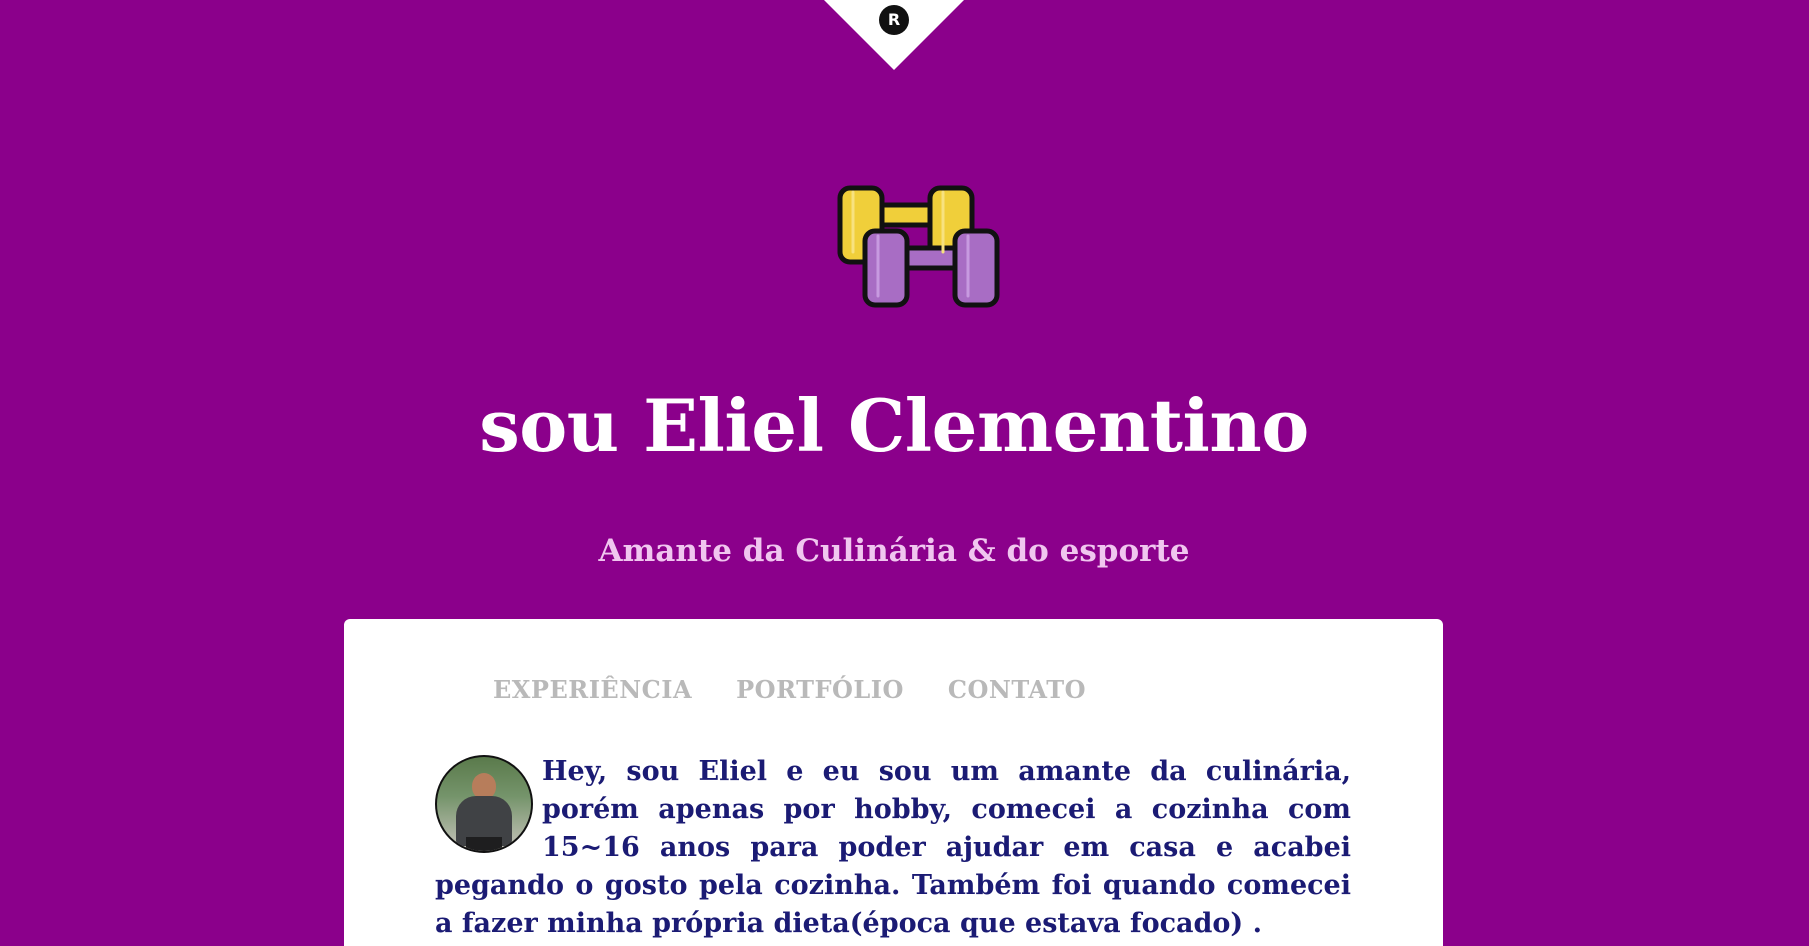 This screenshot has width=1809, height=946. What do you see at coordinates (484, 804) in the screenshot?
I see `profile-avatar` at bounding box center [484, 804].